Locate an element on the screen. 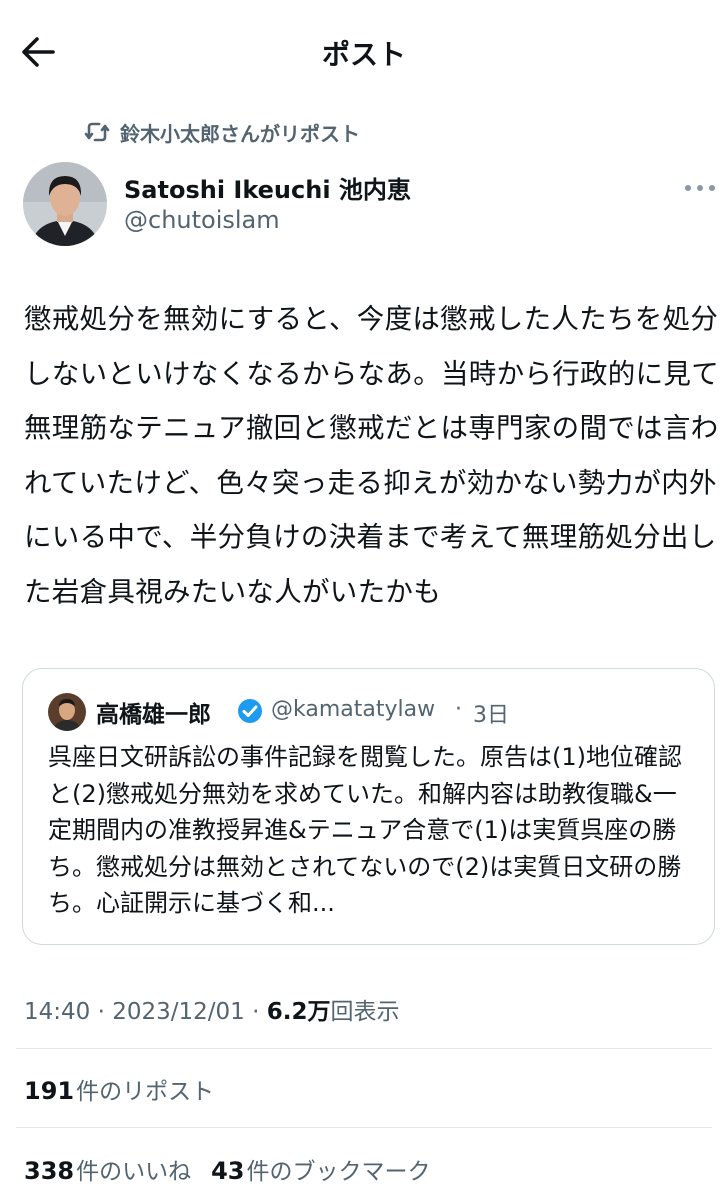 The image size is (728, 1200). reposts-label: 件のリポスト is located at coordinates (145, 1092).